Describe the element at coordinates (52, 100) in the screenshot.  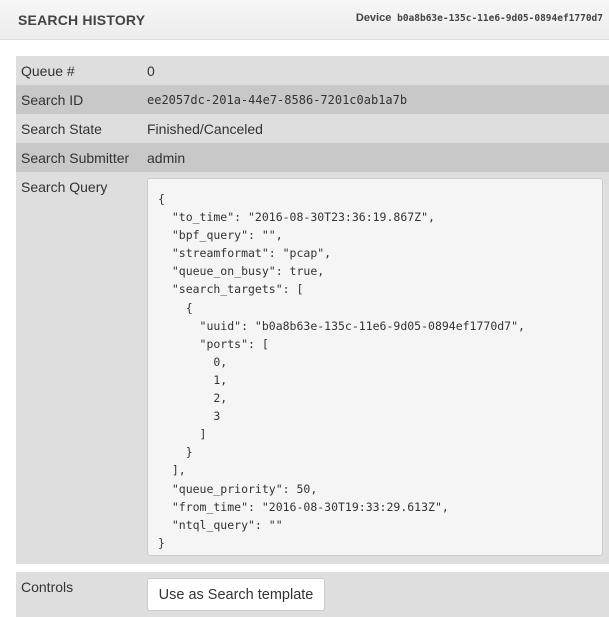
I see `search-id-label: Search ID` at that location.